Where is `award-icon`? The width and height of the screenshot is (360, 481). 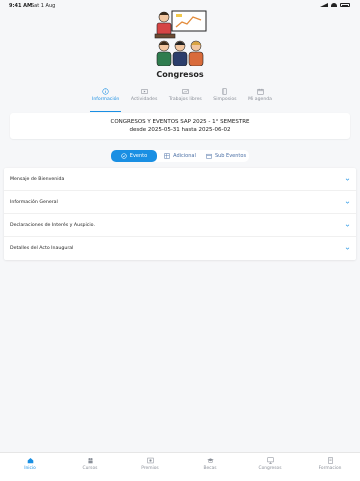
award-icon is located at coordinates (150, 460).